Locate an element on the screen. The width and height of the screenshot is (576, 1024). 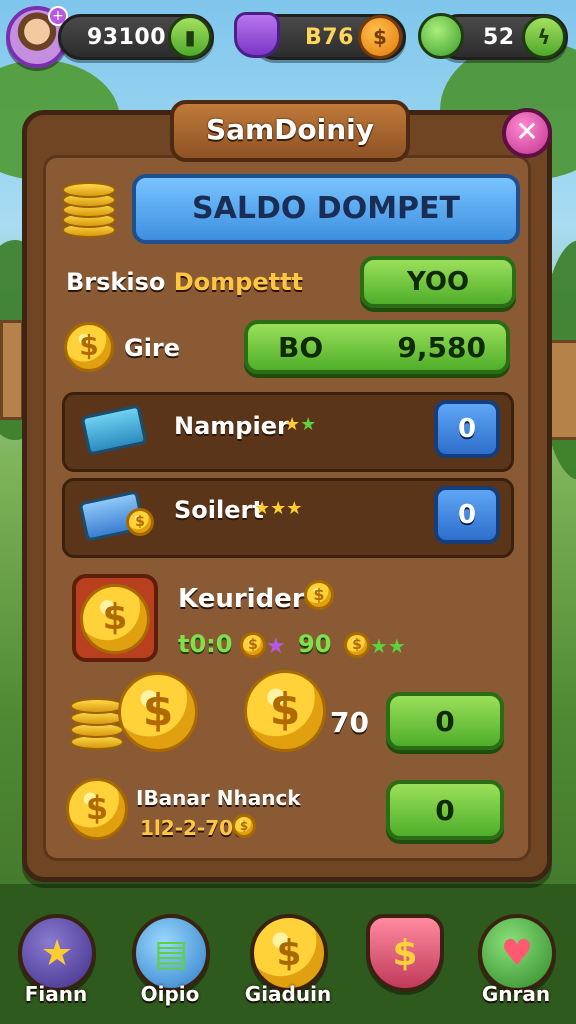
nav-item-oipio: ▤ Oipio is located at coordinates (170, 966).